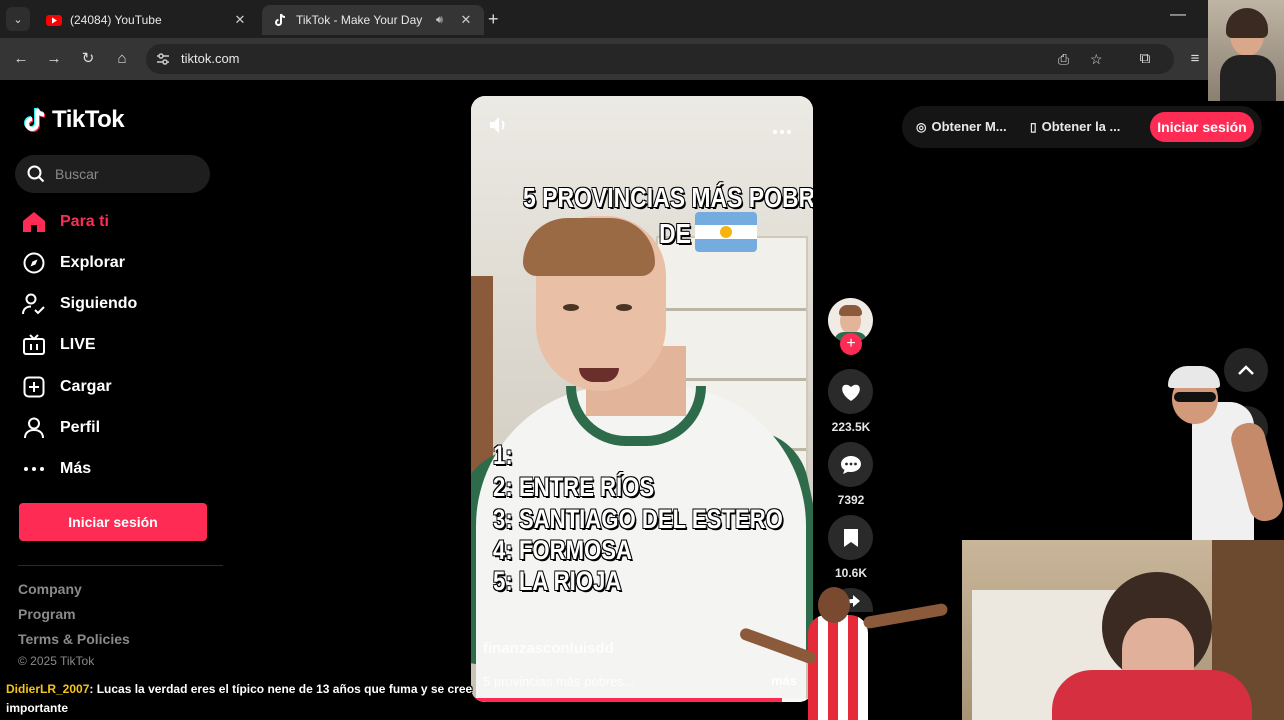 The width and height of the screenshot is (1284, 720). Describe the element at coordinates (36, 174) in the screenshot. I see `search-icon` at that location.